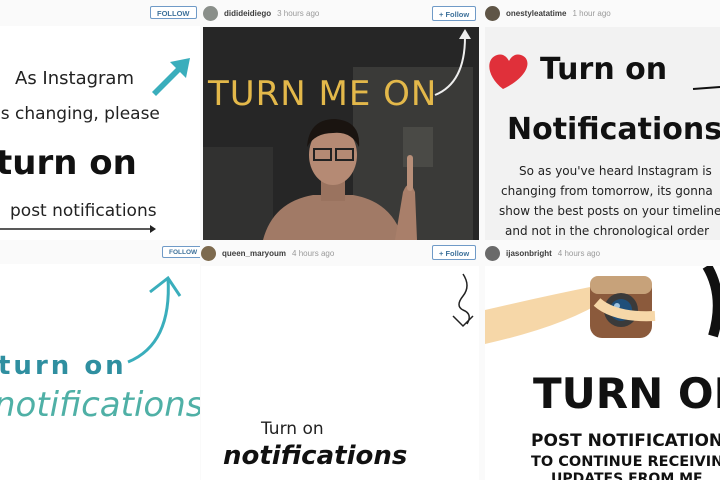 The height and width of the screenshot is (480, 720). Describe the element at coordinates (536, 13) in the screenshot. I see `username: onestyleatatime` at that location.